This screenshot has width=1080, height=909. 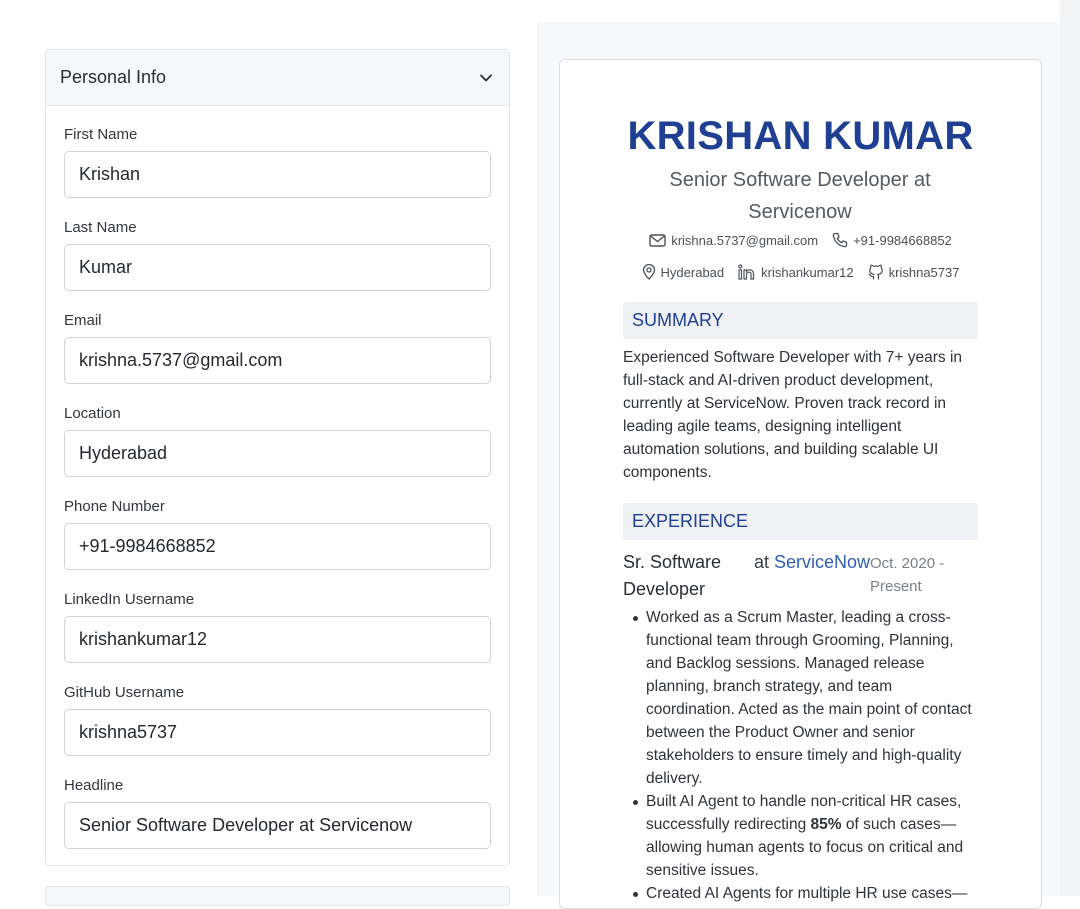 I want to click on linkedin-icon, so click(x=747, y=272).